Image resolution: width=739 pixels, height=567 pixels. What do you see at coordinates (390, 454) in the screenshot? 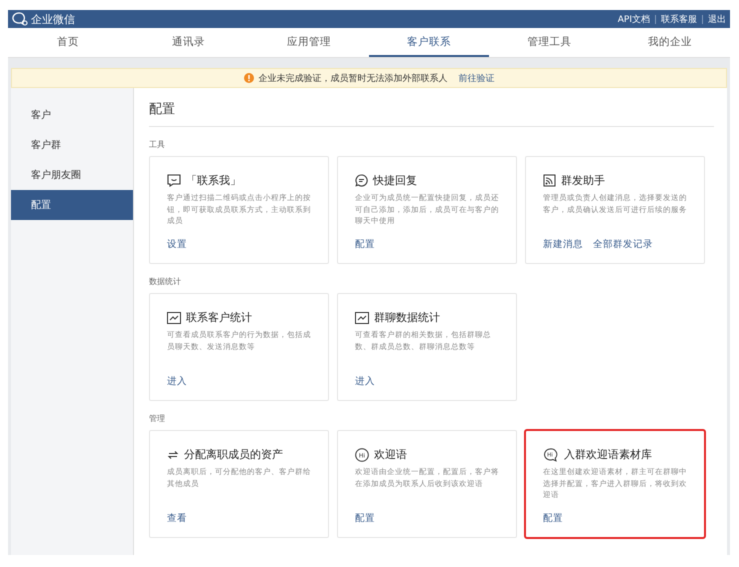
I see `card-title: 欢迎语` at bounding box center [390, 454].